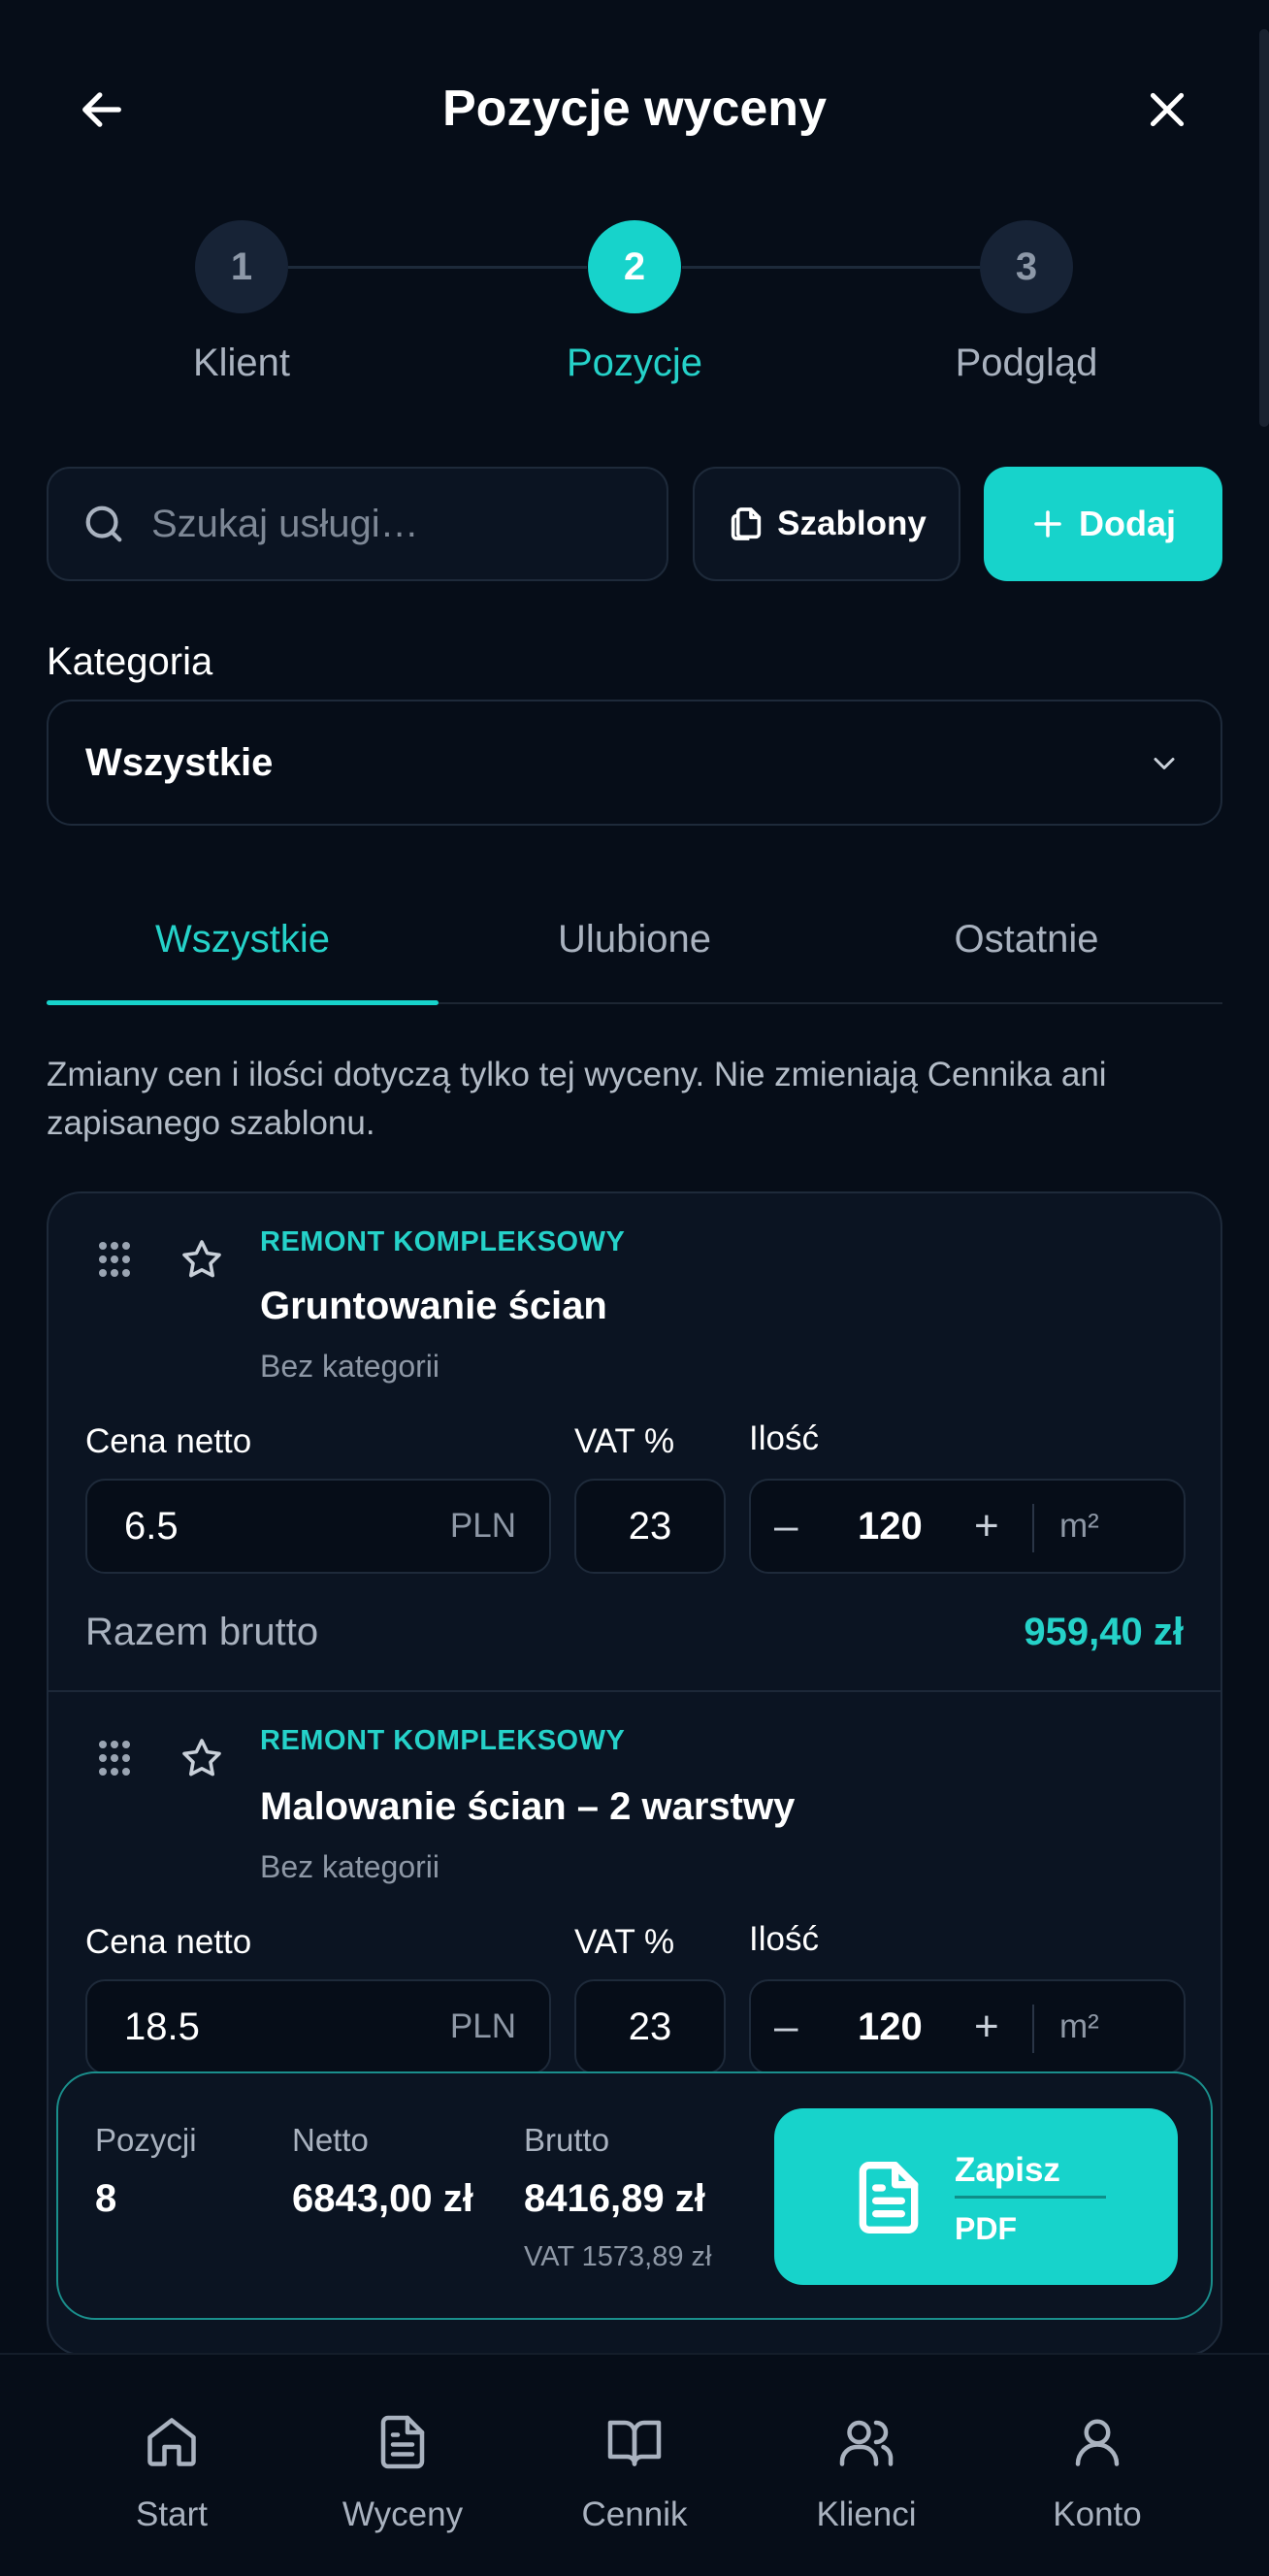 This screenshot has width=1269, height=2576. What do you see at coordinates (384, 524) in the screenshot?
I see `search-input` at bounding box center [384, 524].